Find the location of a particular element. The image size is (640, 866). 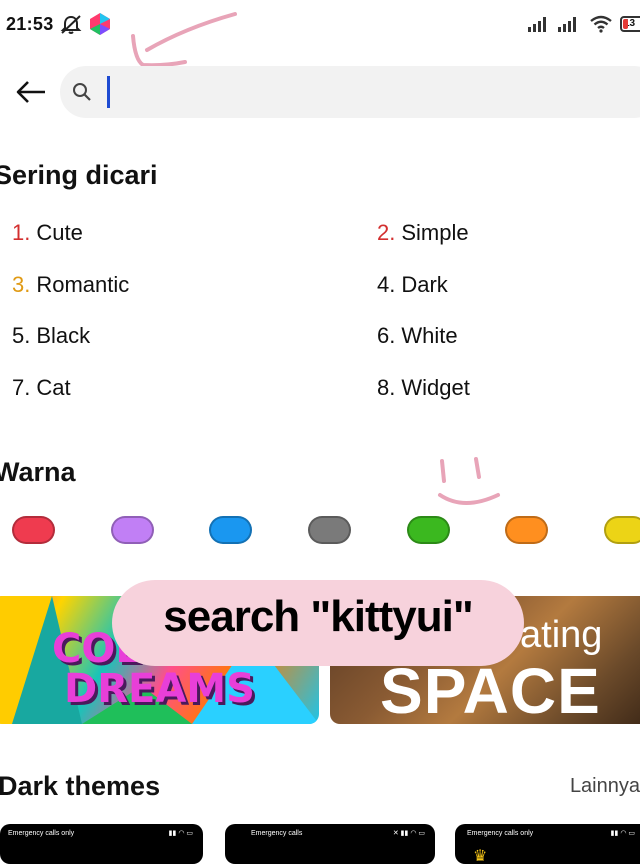

colors-title: Warna is located at coordinates (38, 472).